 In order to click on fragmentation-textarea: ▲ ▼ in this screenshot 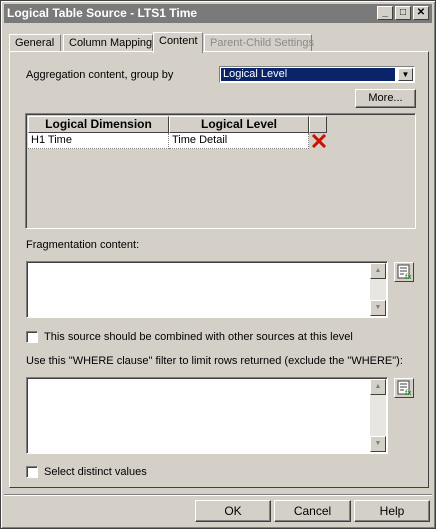, I will do `click(207, 289)`.